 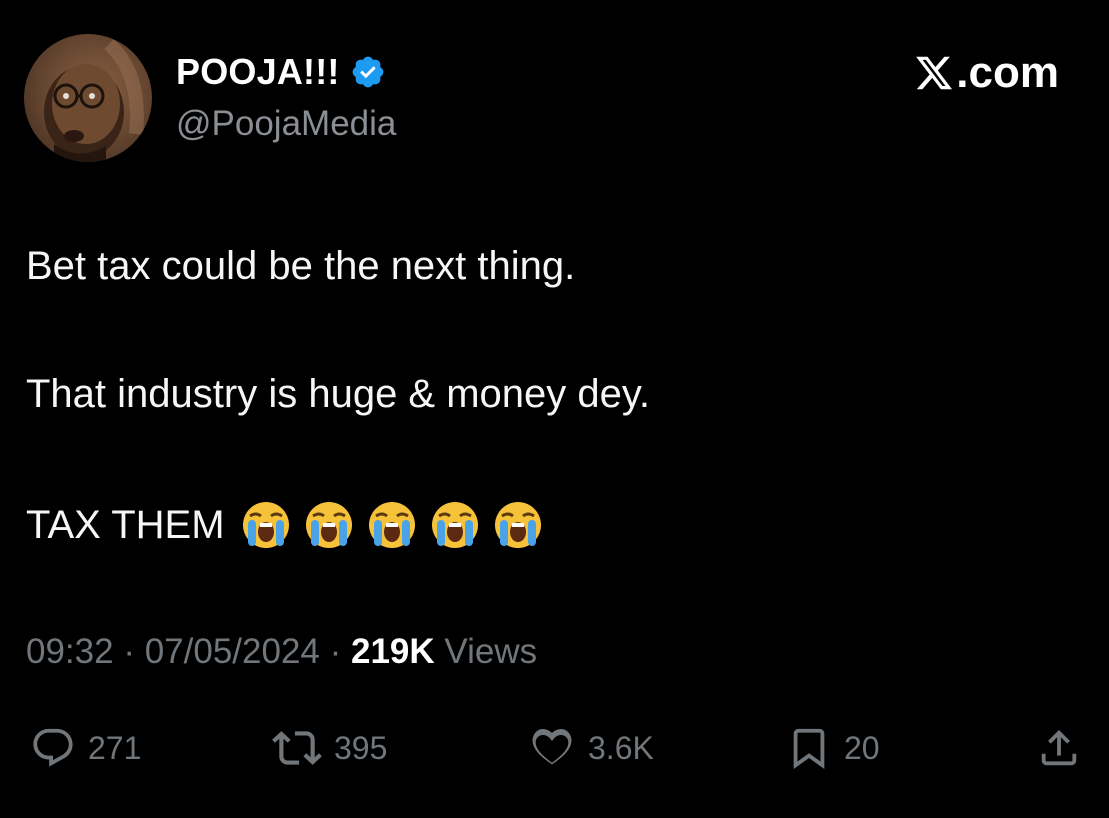 What do you see at coordinates (361, 747) in the screenshot?
I see `repost-count: 395` at bounding box center [361, 747].